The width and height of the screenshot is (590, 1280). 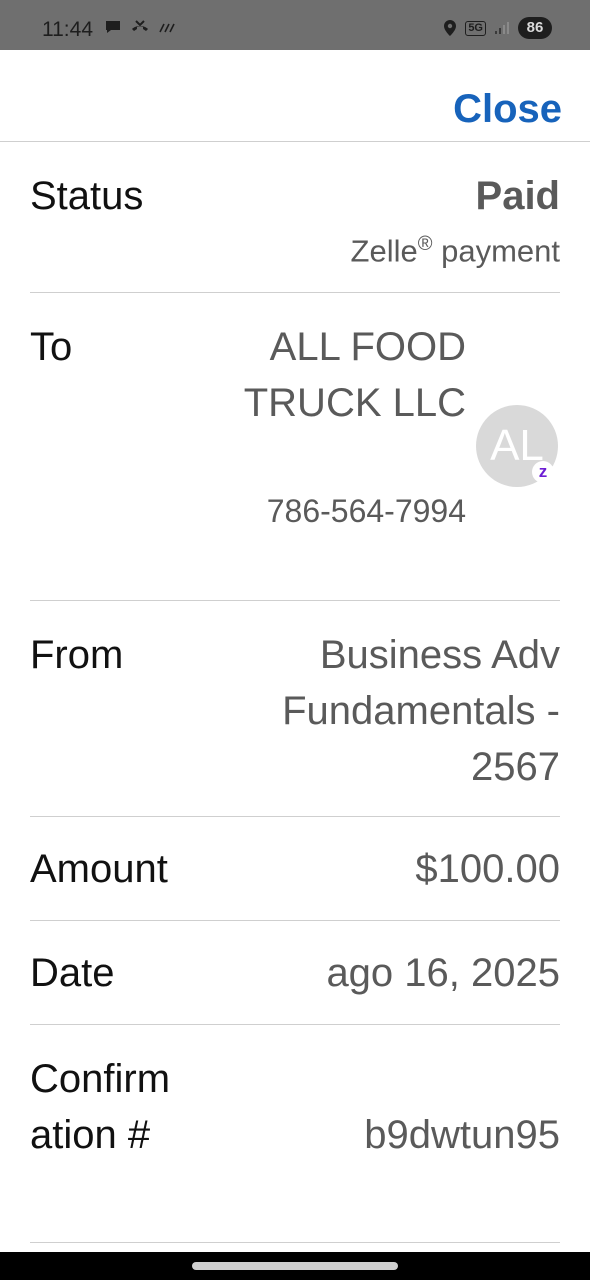 I want to click on chat-bubble-icon, so click(x=113, y=27).